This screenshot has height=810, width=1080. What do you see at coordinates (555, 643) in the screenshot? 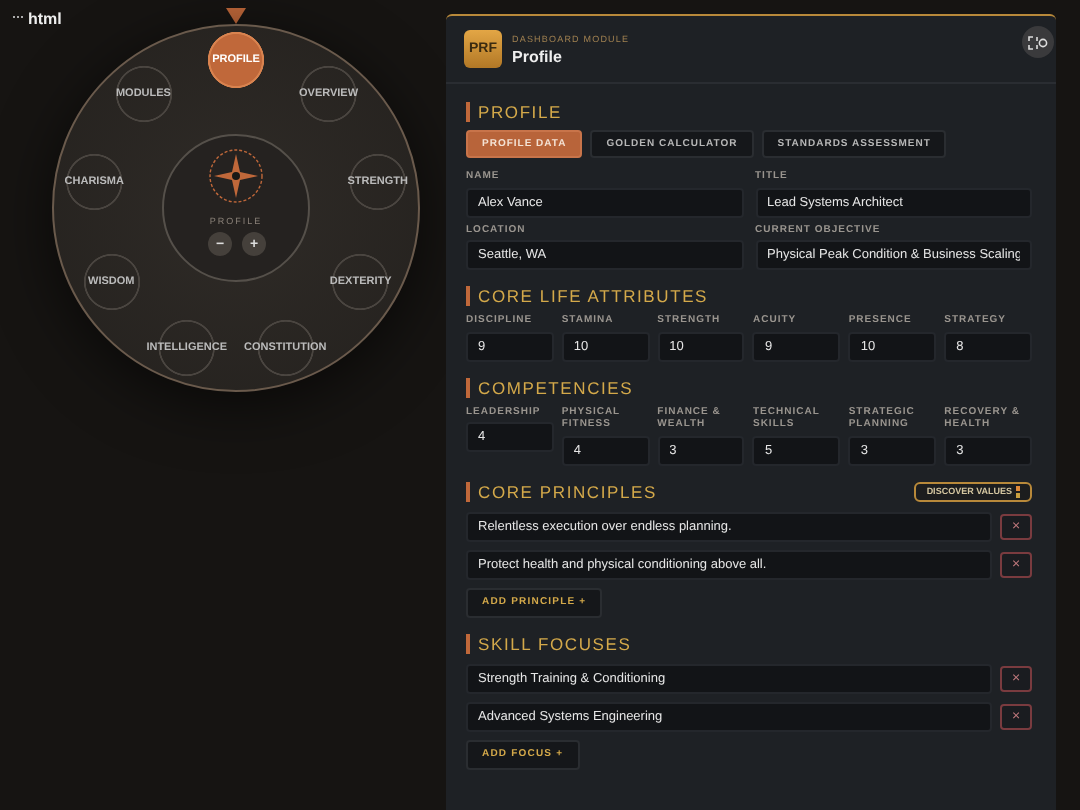
I see `section-heading: SKILL FOCUSES` at bounding box center [555, 643].